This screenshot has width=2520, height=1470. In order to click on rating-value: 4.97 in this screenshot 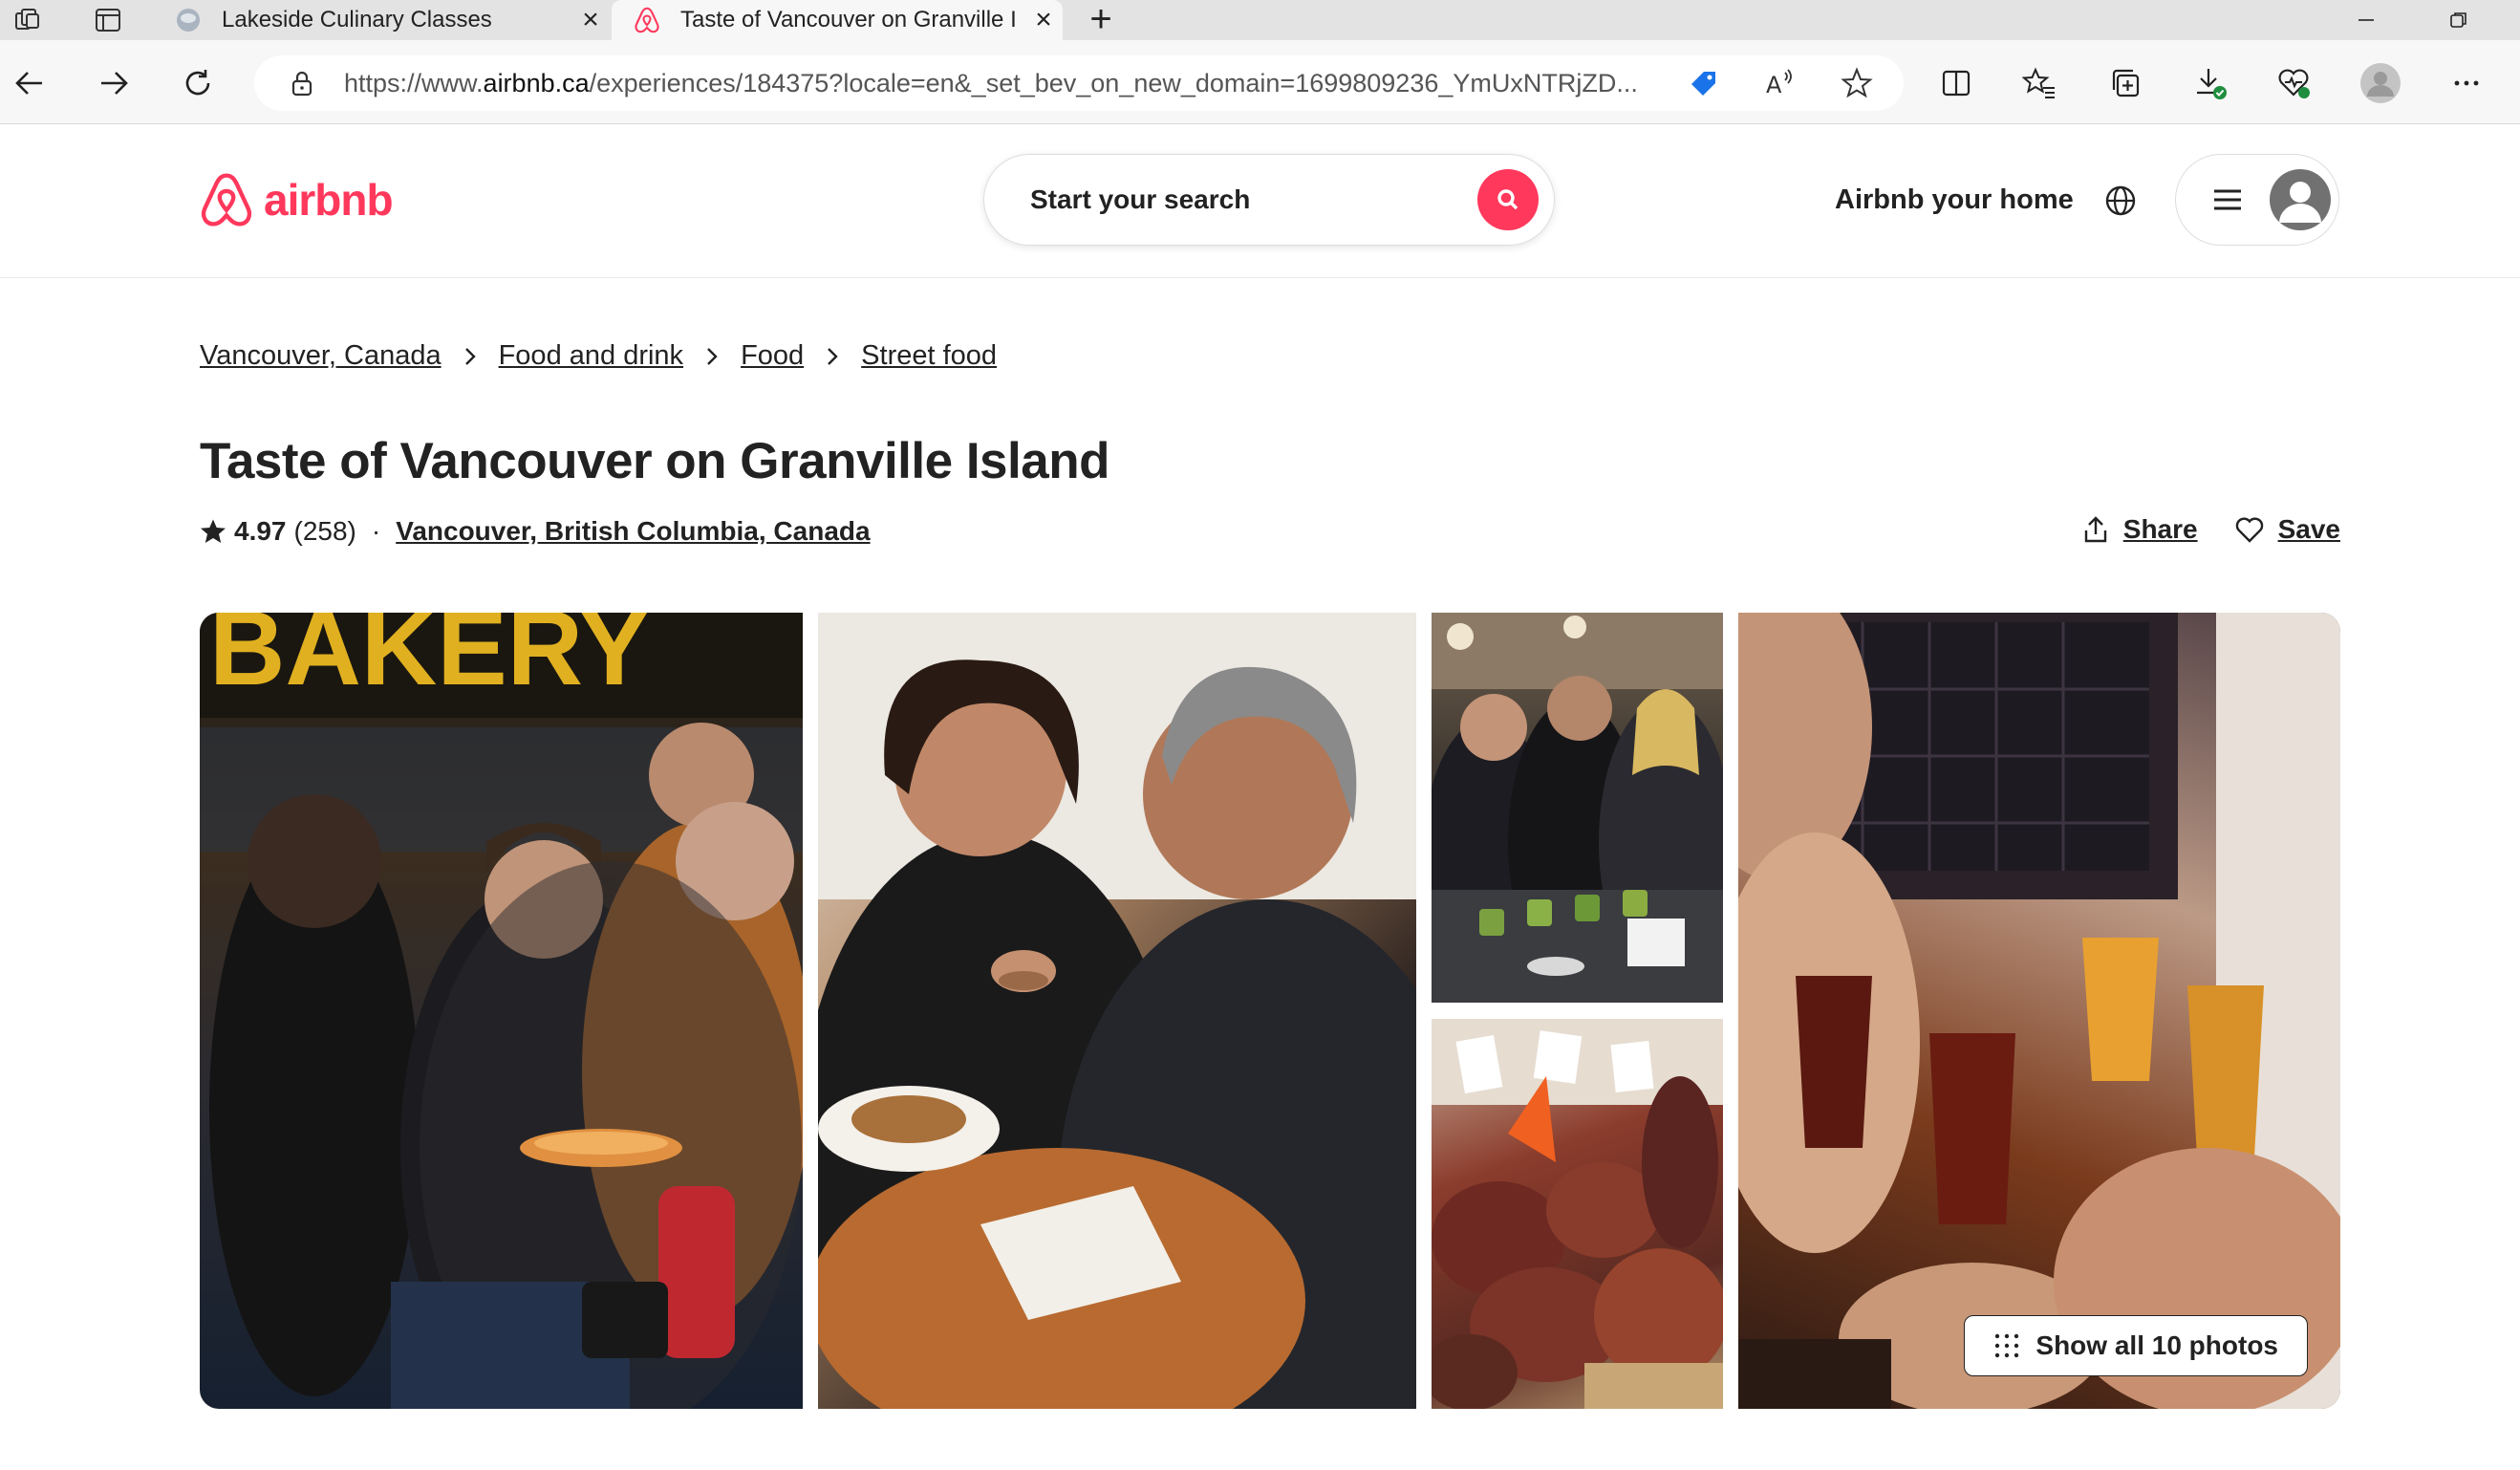, I will do `click(260, 531)`.